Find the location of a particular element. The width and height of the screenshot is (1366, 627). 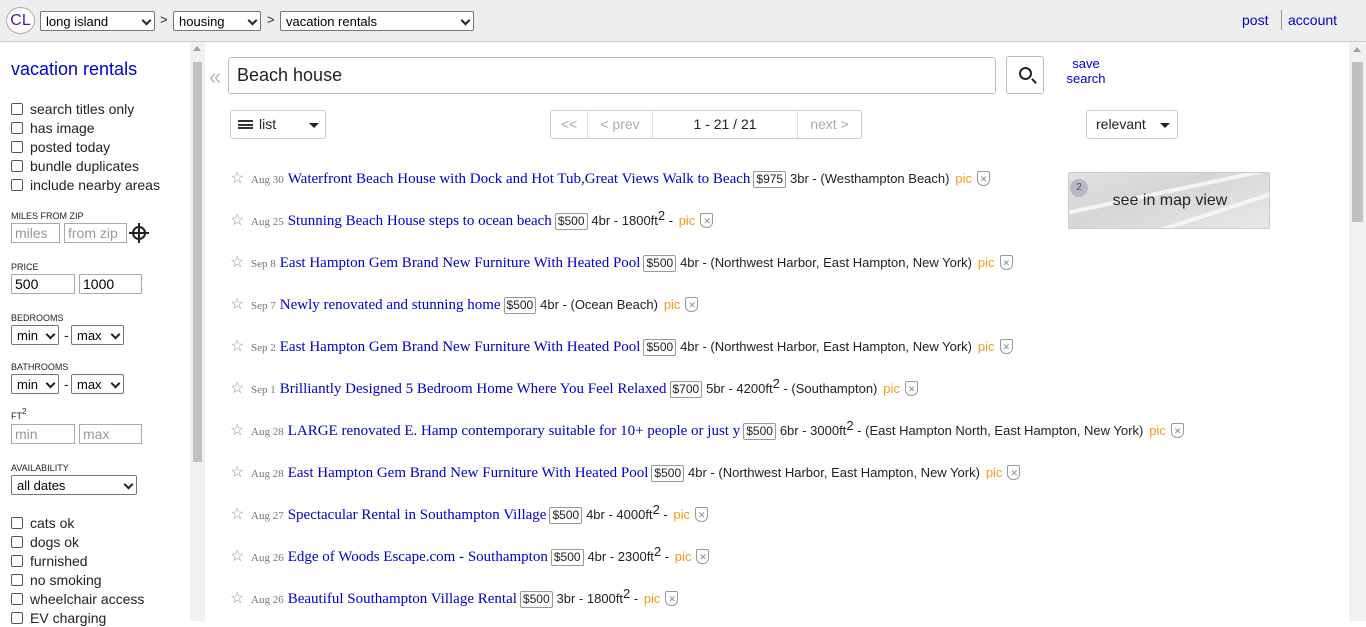

include-nearby-checkbox: include nearby areas is located at coordinates (85, 185).